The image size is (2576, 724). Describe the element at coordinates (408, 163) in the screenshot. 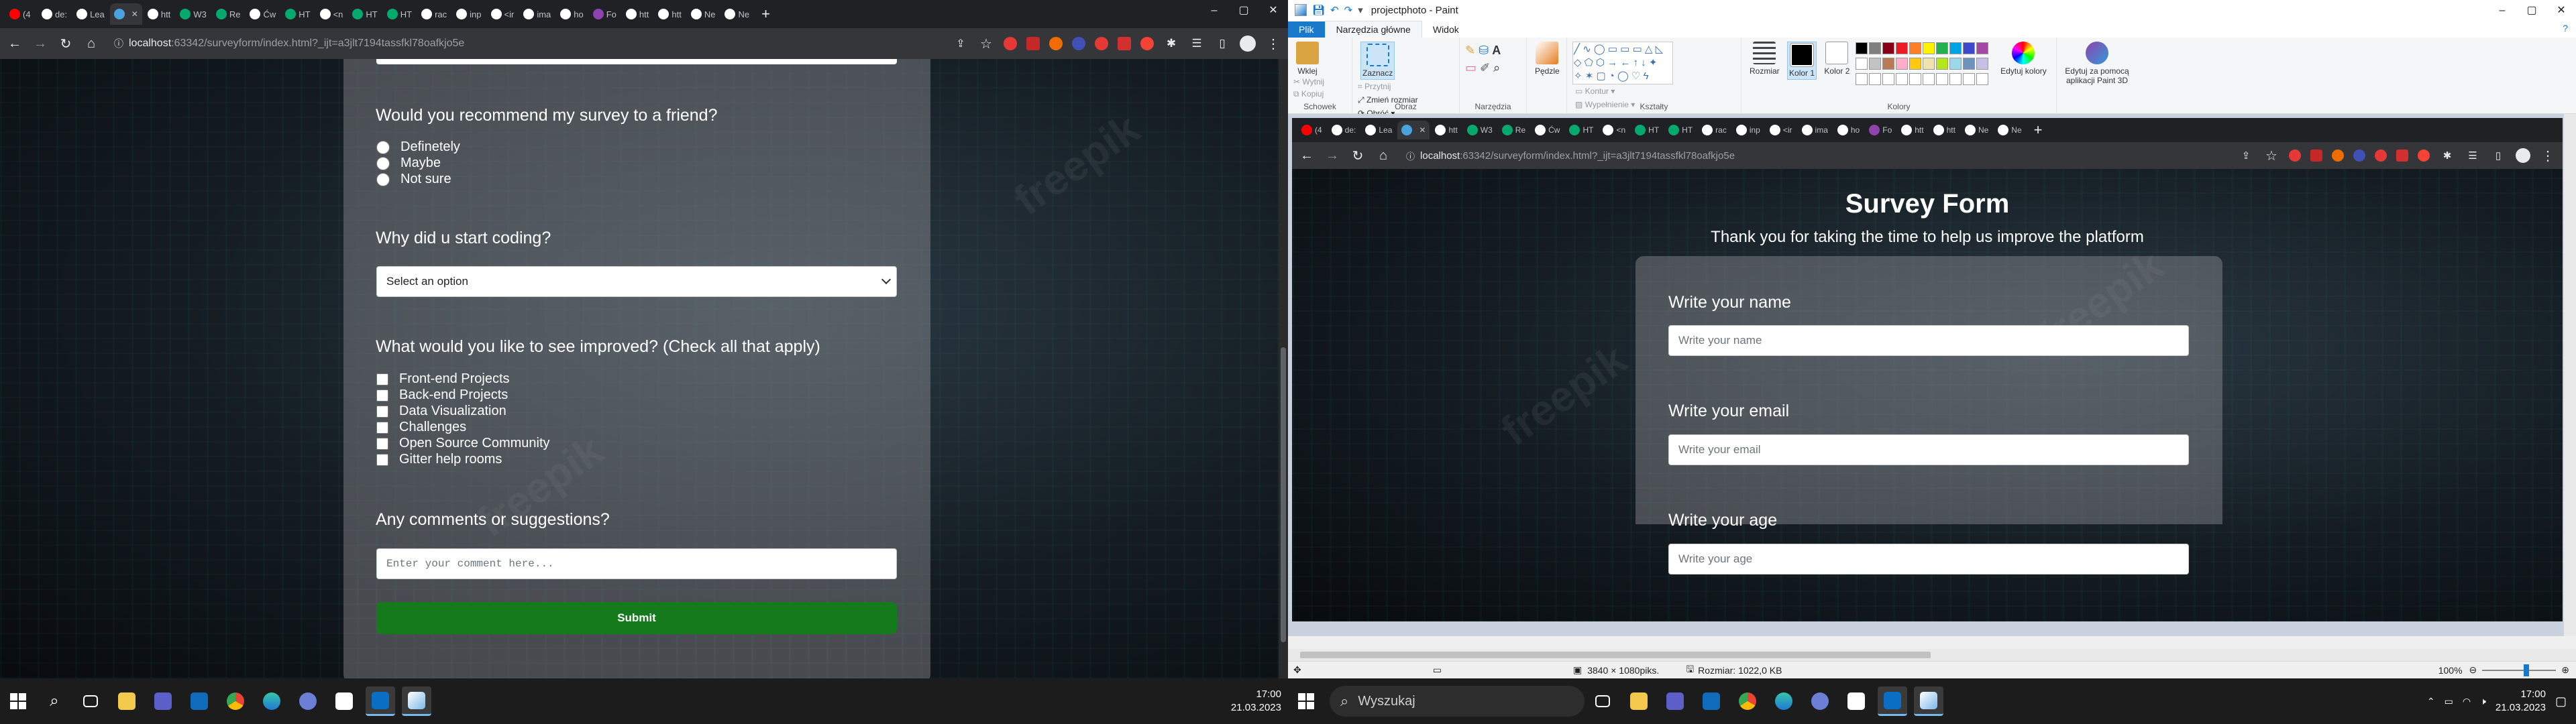

I see `radio-option: Maybe` at that location.